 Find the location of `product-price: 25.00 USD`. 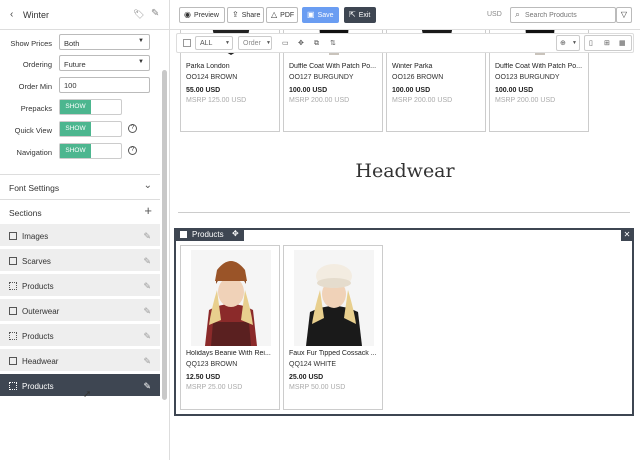

product-price: 25.00 USD is located at coordinates (306, 377).